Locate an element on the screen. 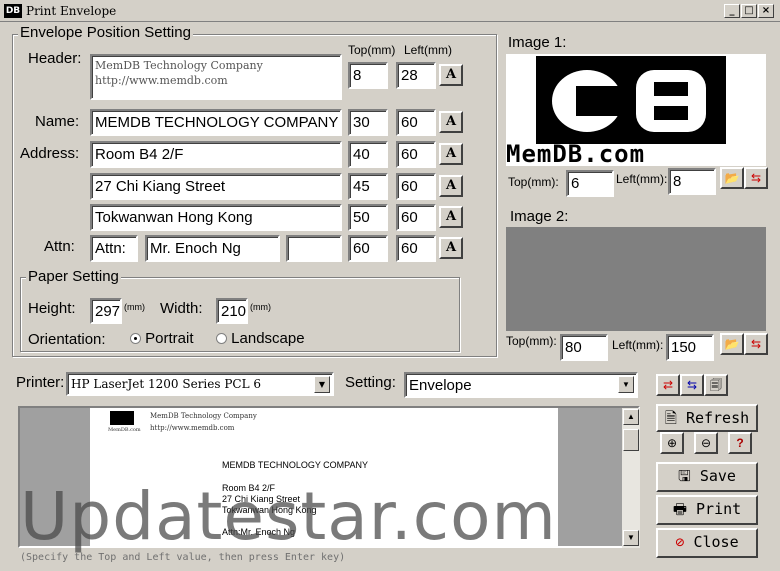  printer-selected-value: HP LaserJet 1200 Series PCL 6 is located at coordinates (166, 384).